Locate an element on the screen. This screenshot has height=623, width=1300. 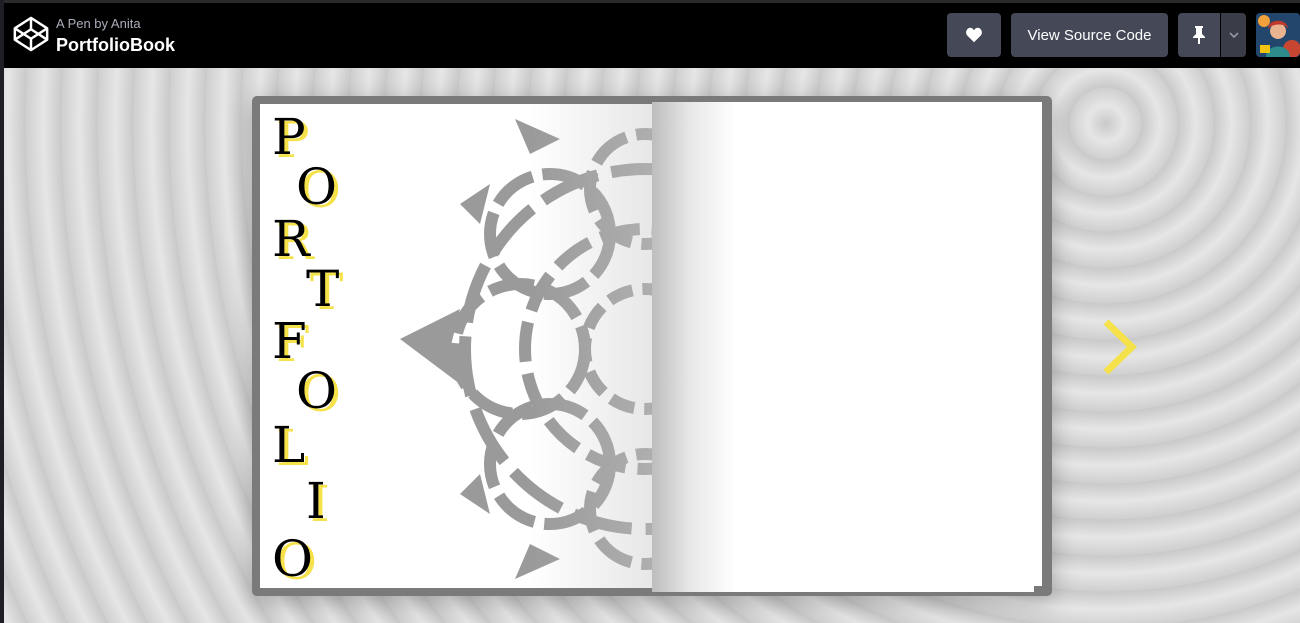
pen-title: PortfolioBook is located at coordinates (115, 45).